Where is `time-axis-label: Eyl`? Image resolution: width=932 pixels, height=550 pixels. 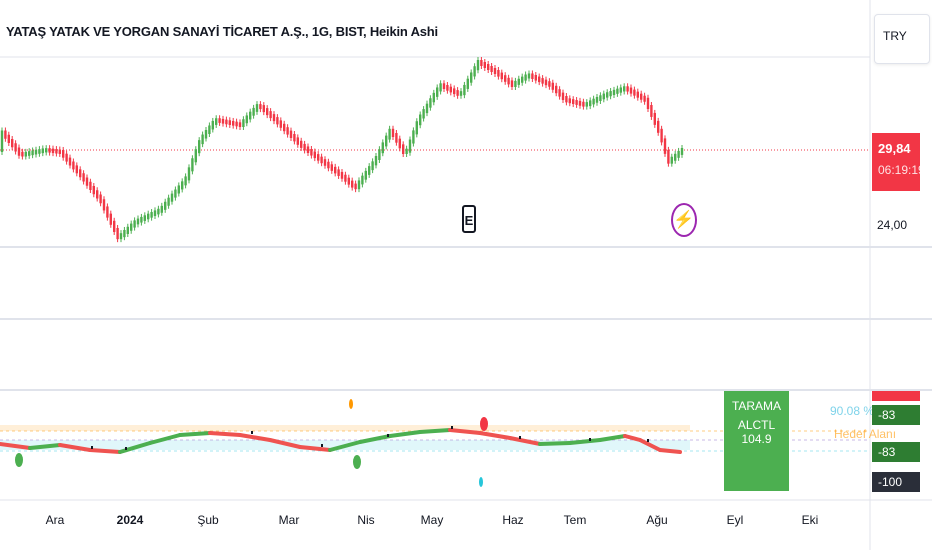 time-axis-label: Eyl is located at coordinates (735, 520).